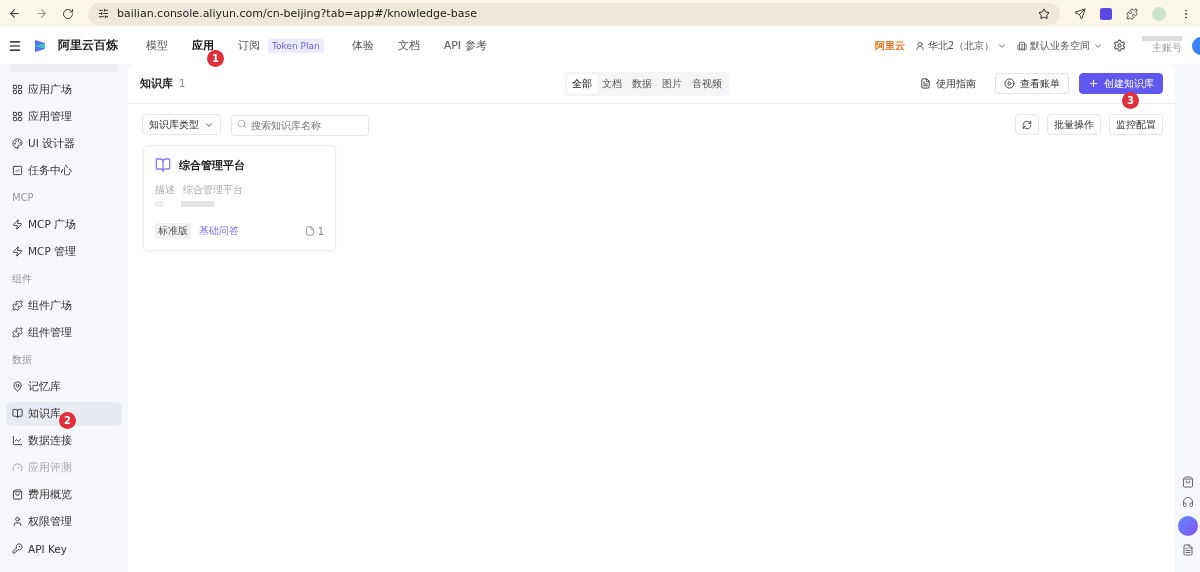  What do you see at coordinates (67, 420) in the screenshot?
I see `step-marker: 2` at bounding box center [67, 420].